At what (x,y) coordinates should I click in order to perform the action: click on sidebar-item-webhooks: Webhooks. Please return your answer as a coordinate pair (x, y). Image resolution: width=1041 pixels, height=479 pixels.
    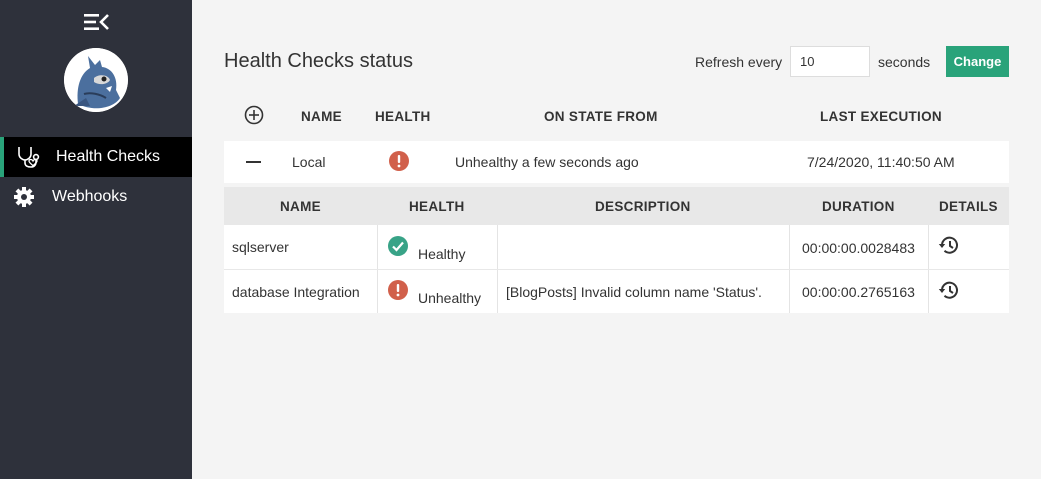
    Looking at the image, I should click on (96, 197).